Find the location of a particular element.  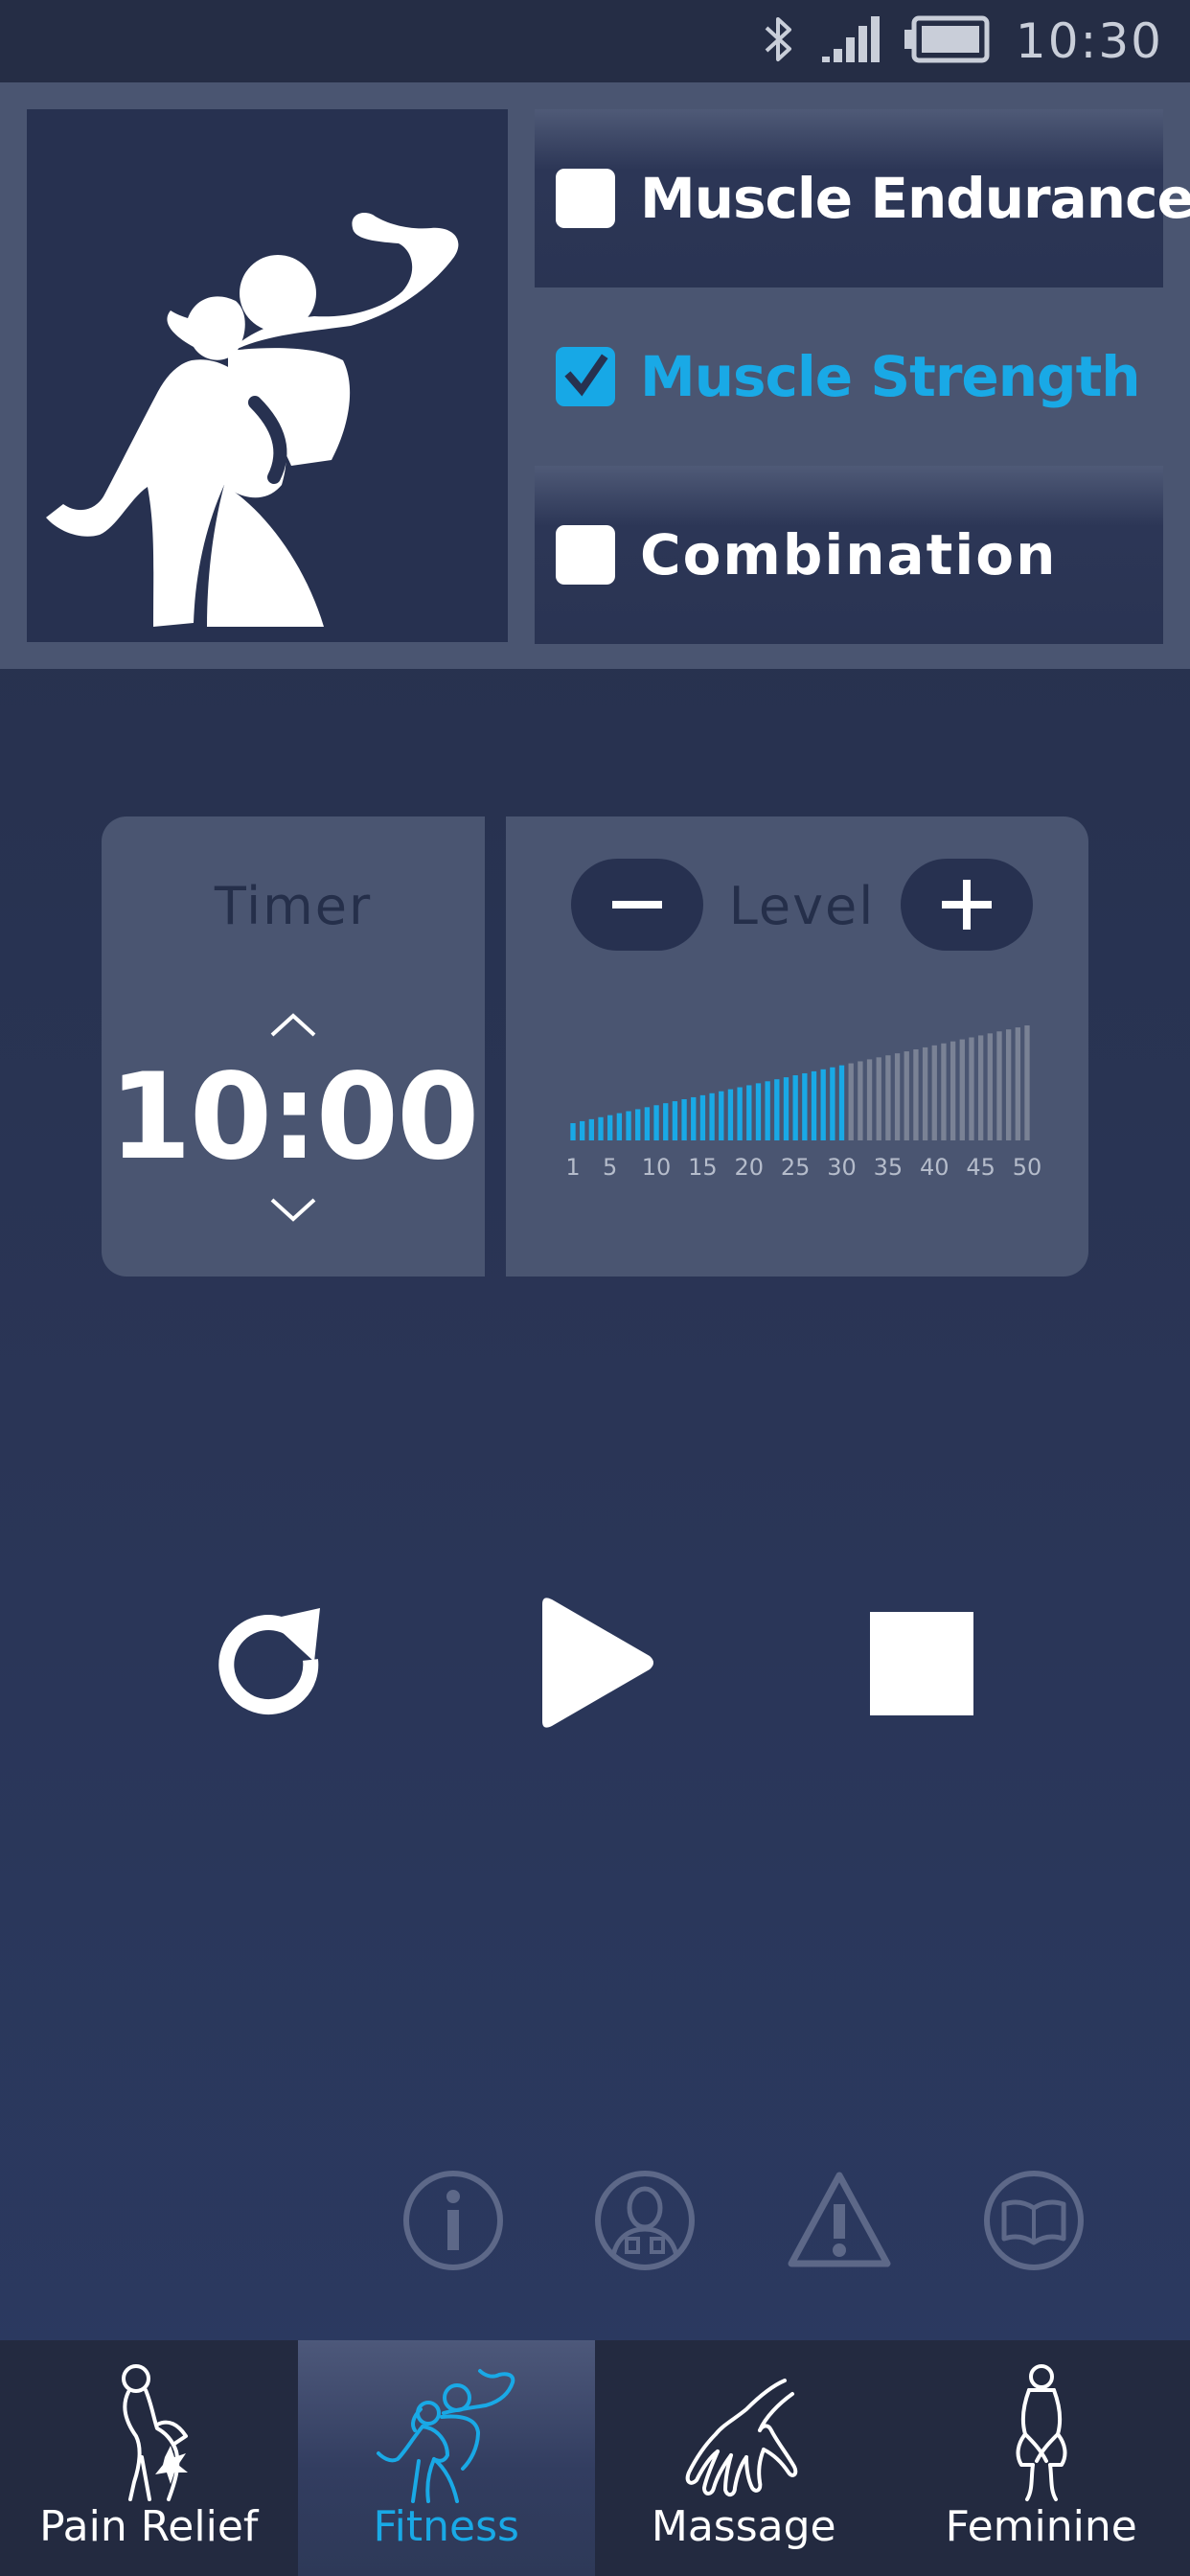

feminine-icon is located at coordinates (1041, 2432).